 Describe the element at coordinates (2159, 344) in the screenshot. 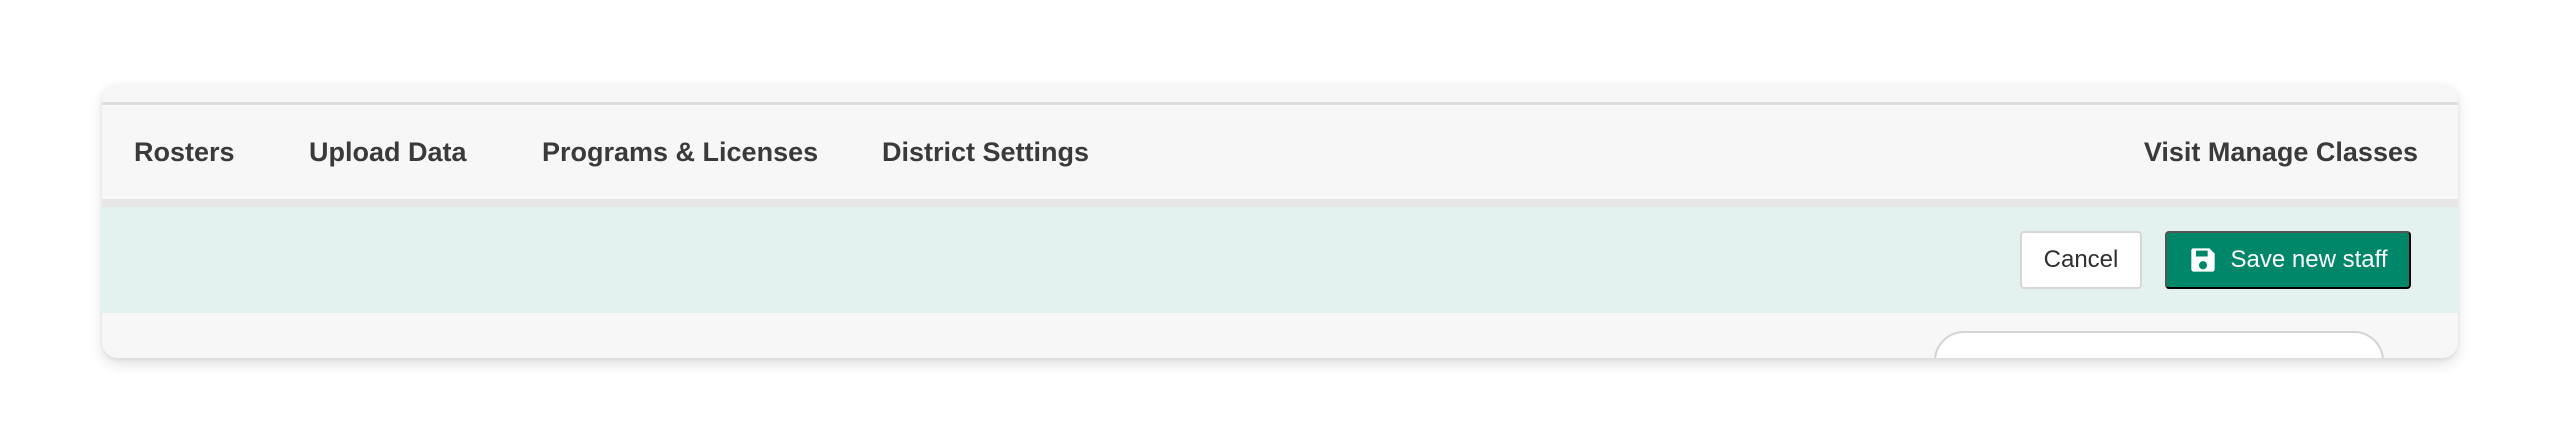

I see `search-pill-edge` at that location.